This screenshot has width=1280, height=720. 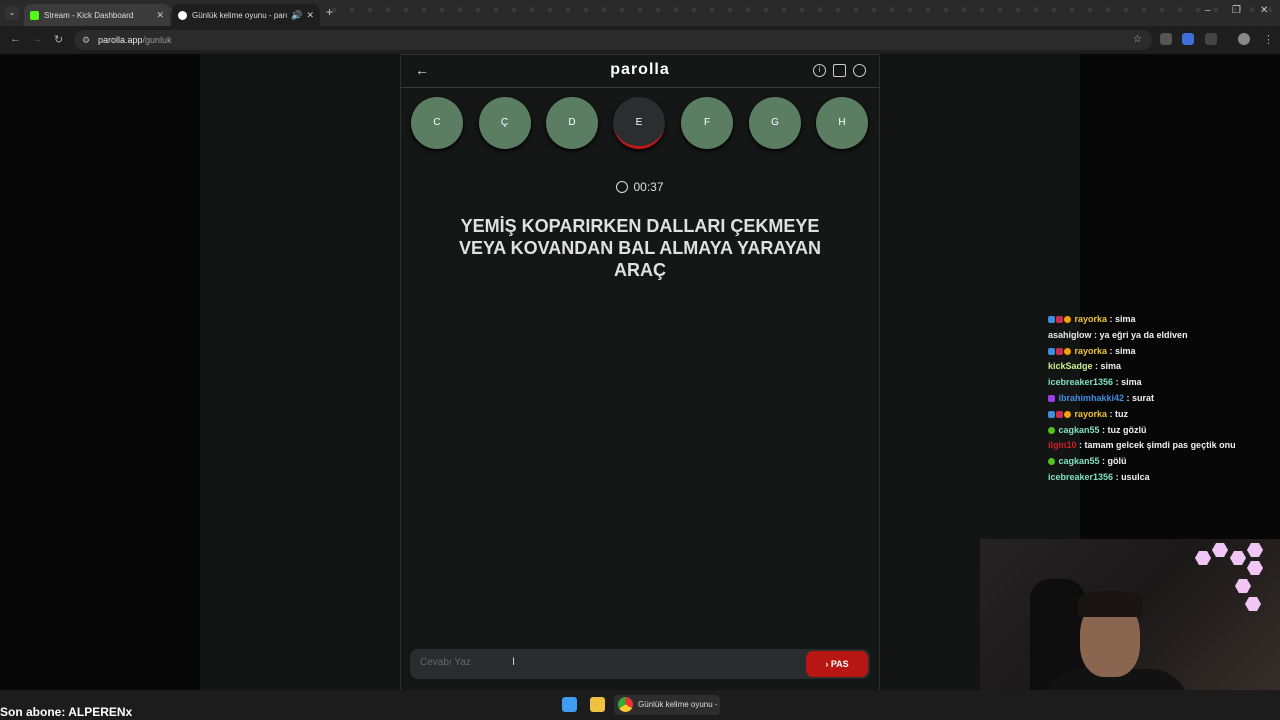 What do you see at coordinates (37, 39) in the screenshot?
I see `forward-icon: →` at bounding box center [37, 39].